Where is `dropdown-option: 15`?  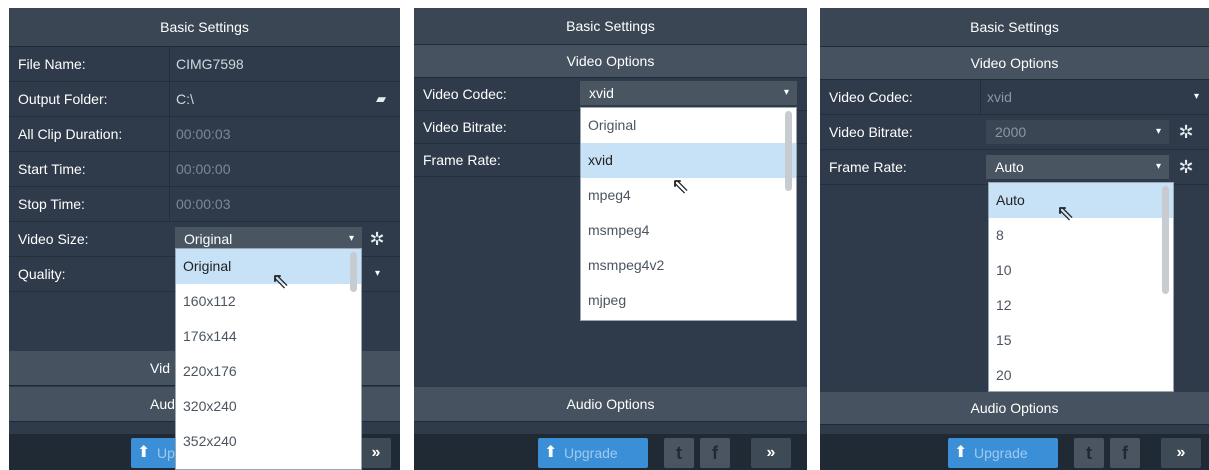
dropdown-option: 15 is located at coordinates (1081, 340).